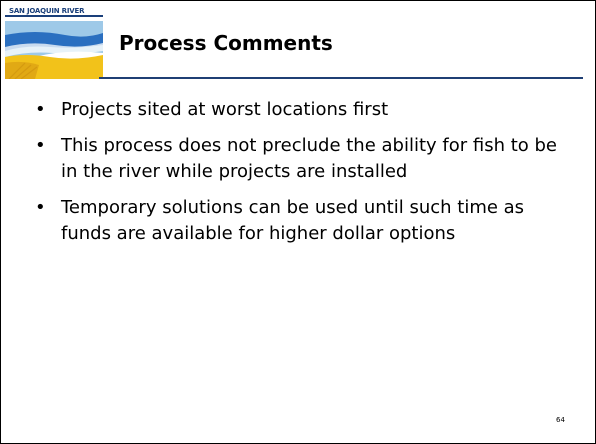 The image size is (596, 444). Describe the element at coordinates (560, 420) in the screenshot. I see `page-number: 64` at that location.